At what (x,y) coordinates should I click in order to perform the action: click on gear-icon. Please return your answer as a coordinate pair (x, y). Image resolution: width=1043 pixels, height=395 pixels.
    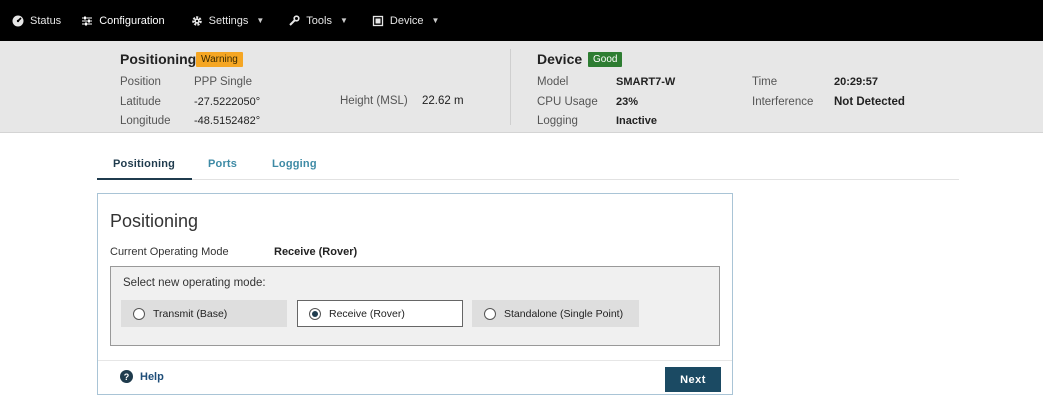
    Looking at the image, I should click on (197, 21).